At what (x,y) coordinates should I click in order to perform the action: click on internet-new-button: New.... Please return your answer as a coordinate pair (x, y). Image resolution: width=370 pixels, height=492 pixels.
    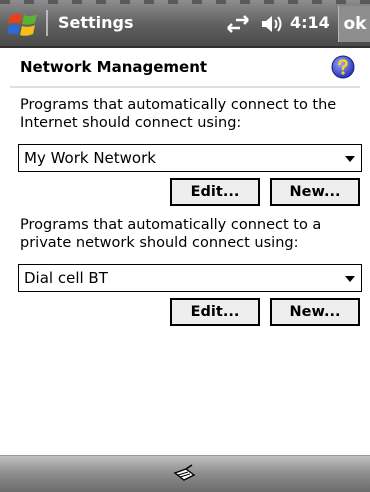
    Looking at the image, I should click on (315, 192).